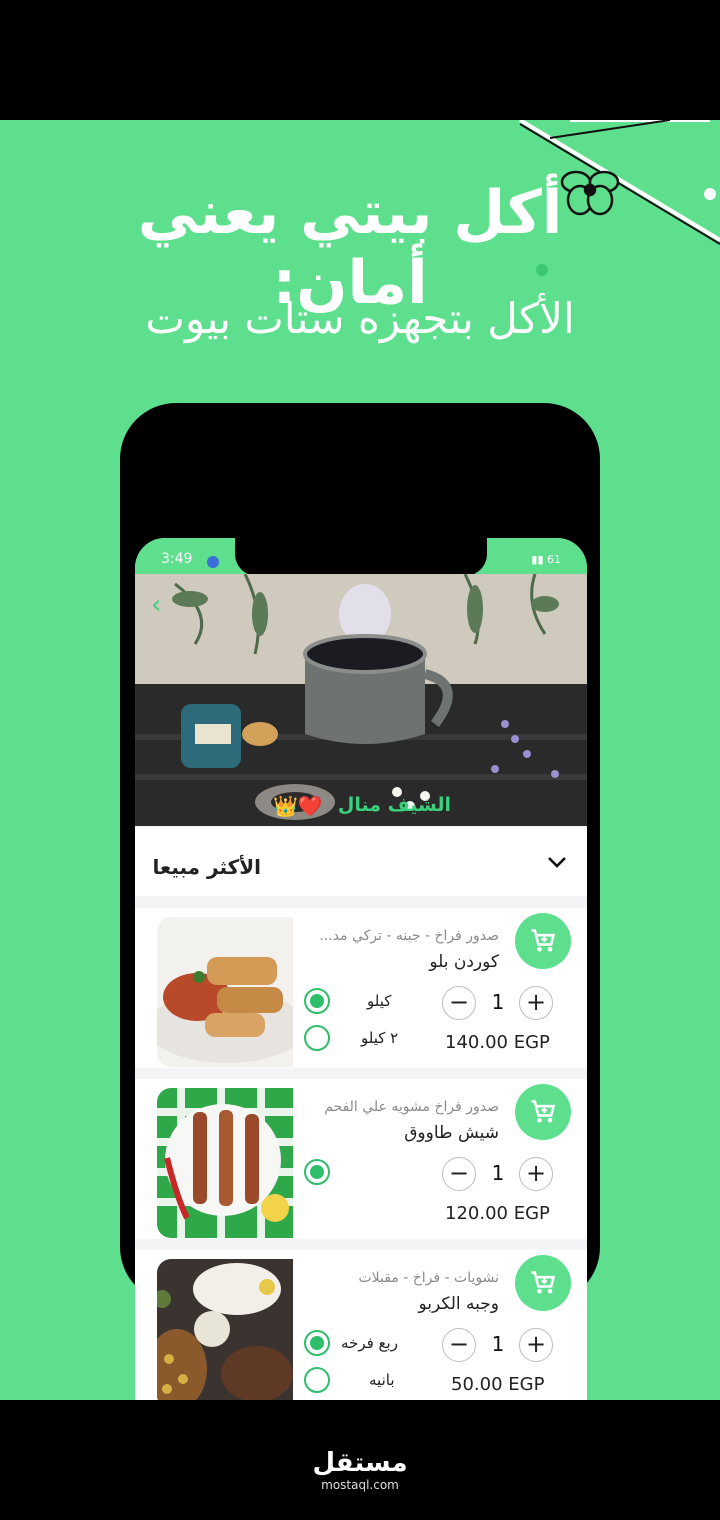  What do you see at coordinates (361, 557) in the screenshot?
I see `camera-notch` at bounding box center [361, 557].